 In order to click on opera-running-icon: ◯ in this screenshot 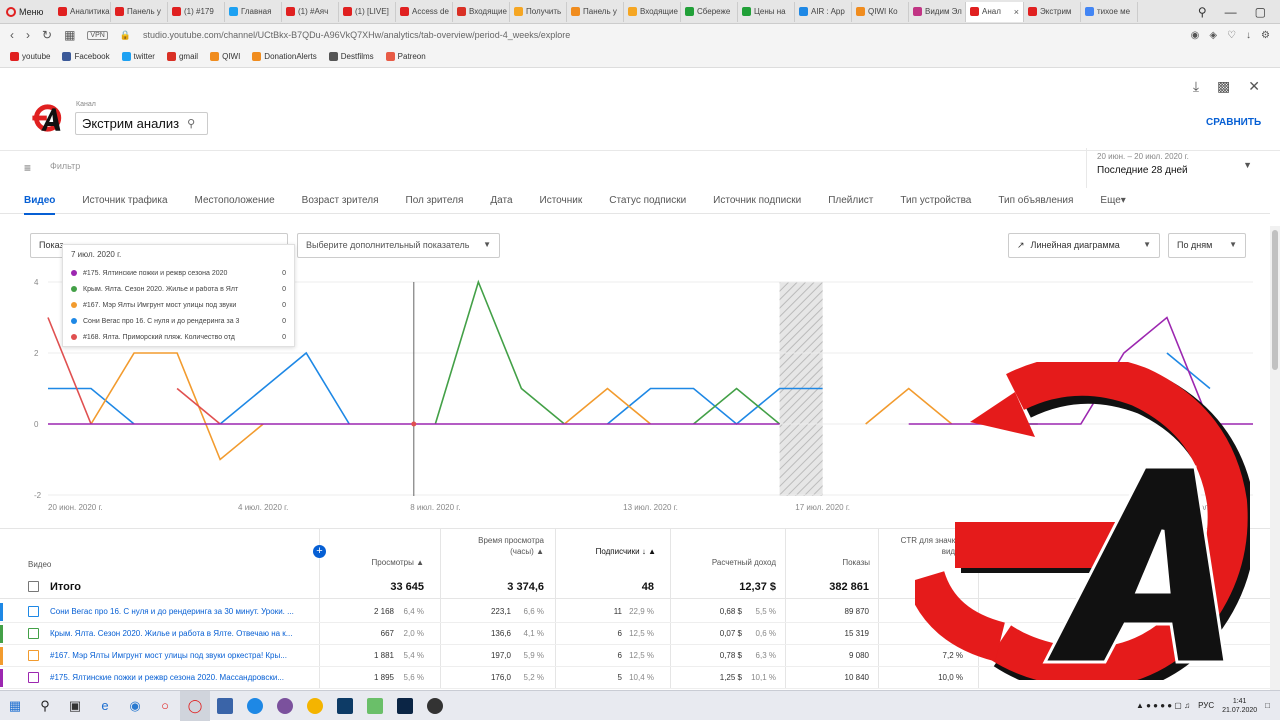, I will do `click(195, 705)`.